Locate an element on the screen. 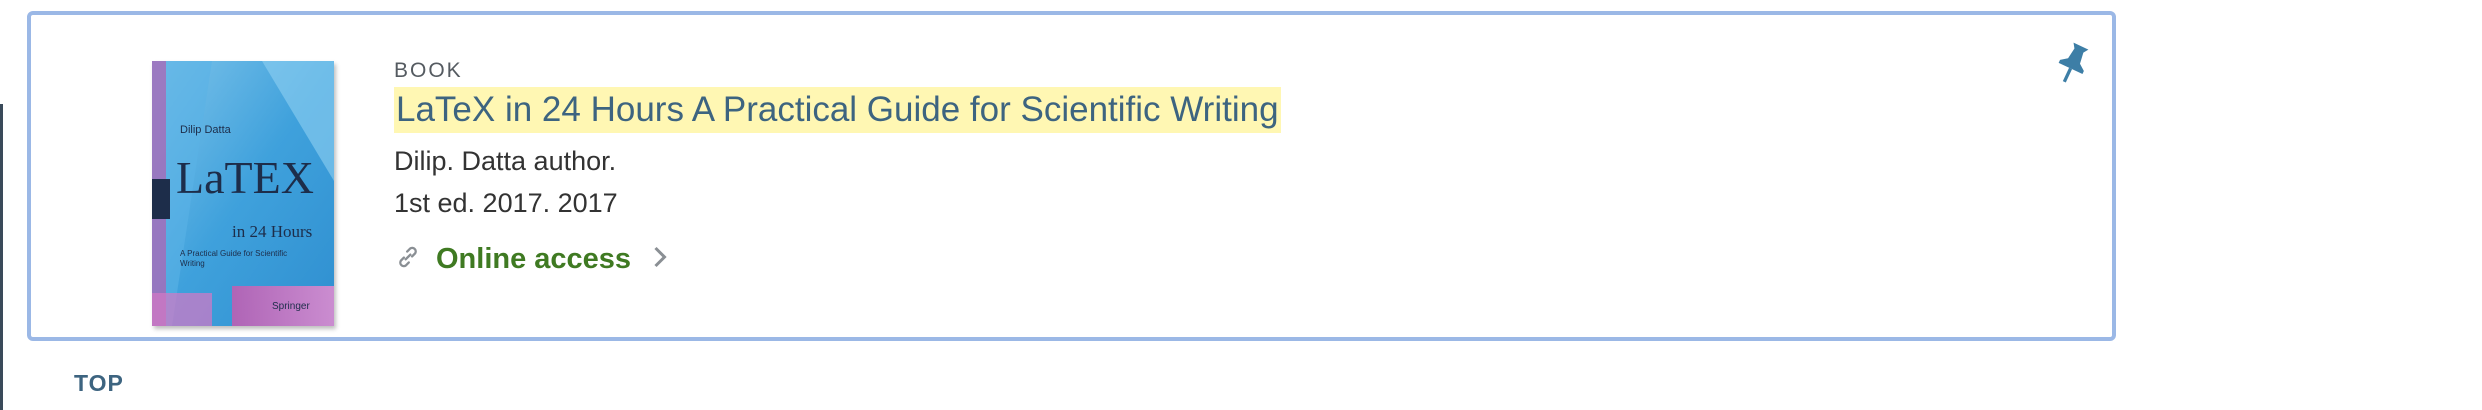  link-icon is located at coordinates (415, 259).